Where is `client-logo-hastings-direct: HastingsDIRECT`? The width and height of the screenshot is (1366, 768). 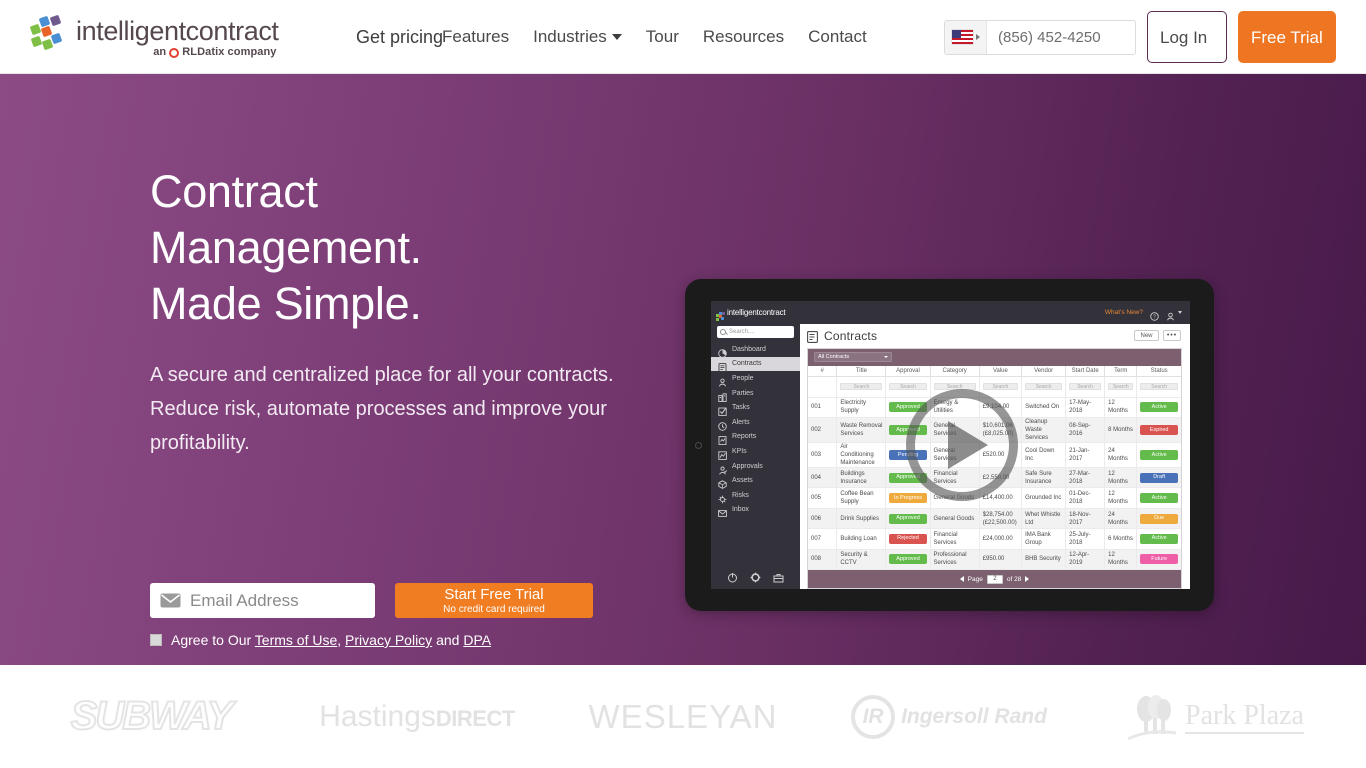
client-logo-hastings-direct: HastingsDIRECT is located at coordinates (417, 717).